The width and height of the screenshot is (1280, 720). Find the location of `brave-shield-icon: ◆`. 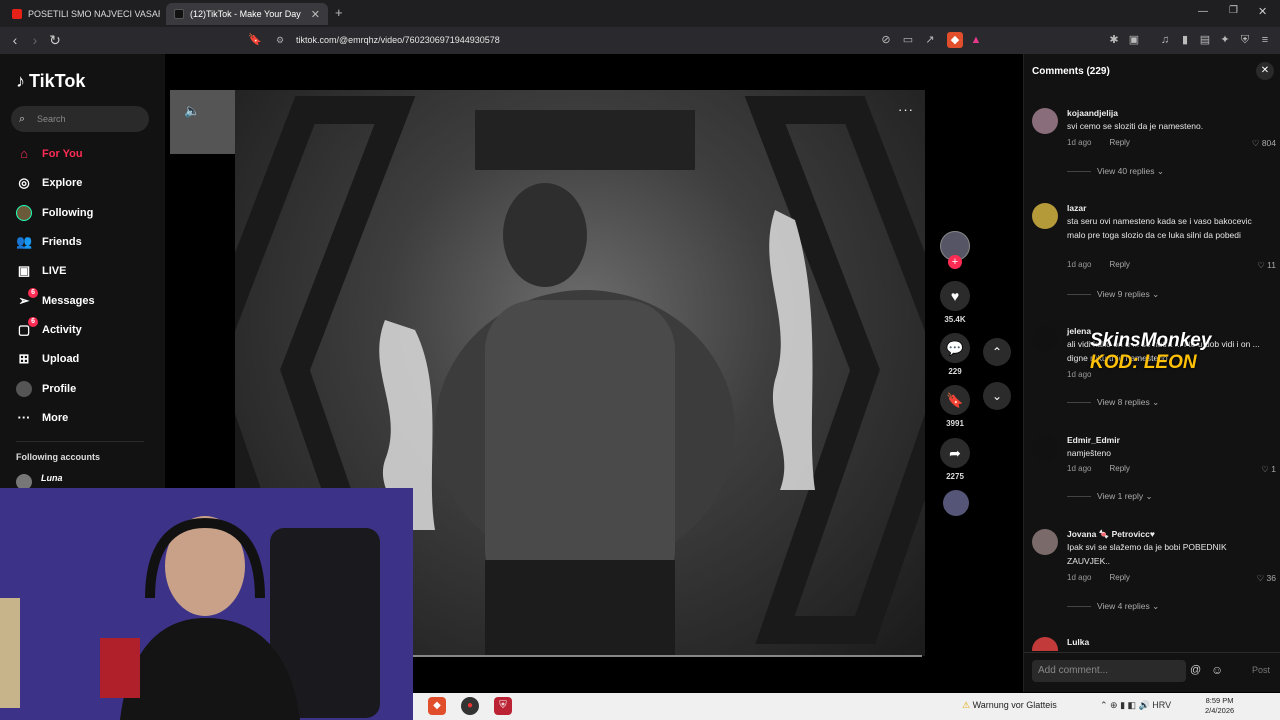

brave-shield-icon: ◆ is located at coordinates (955, 40).